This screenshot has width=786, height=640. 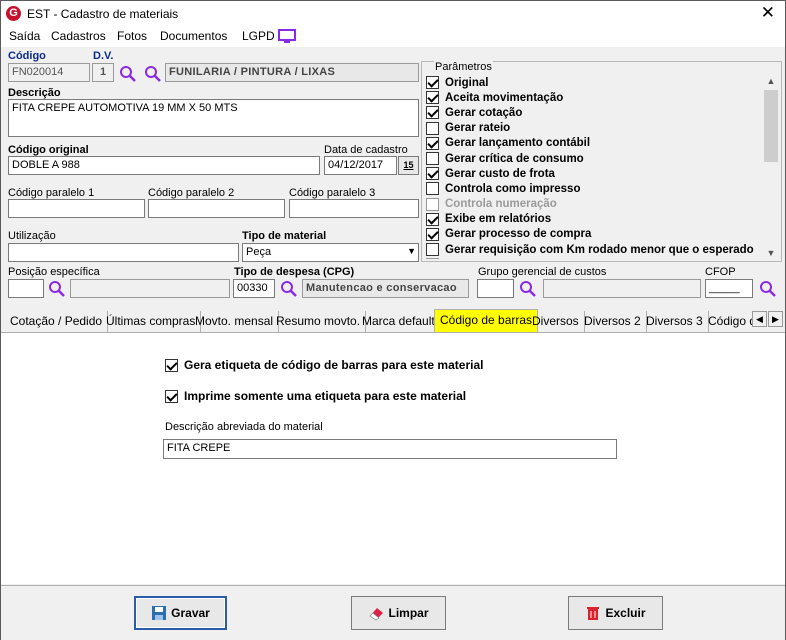 I want to click on menu-fotos: Fotos, so click(x=132, y=36).